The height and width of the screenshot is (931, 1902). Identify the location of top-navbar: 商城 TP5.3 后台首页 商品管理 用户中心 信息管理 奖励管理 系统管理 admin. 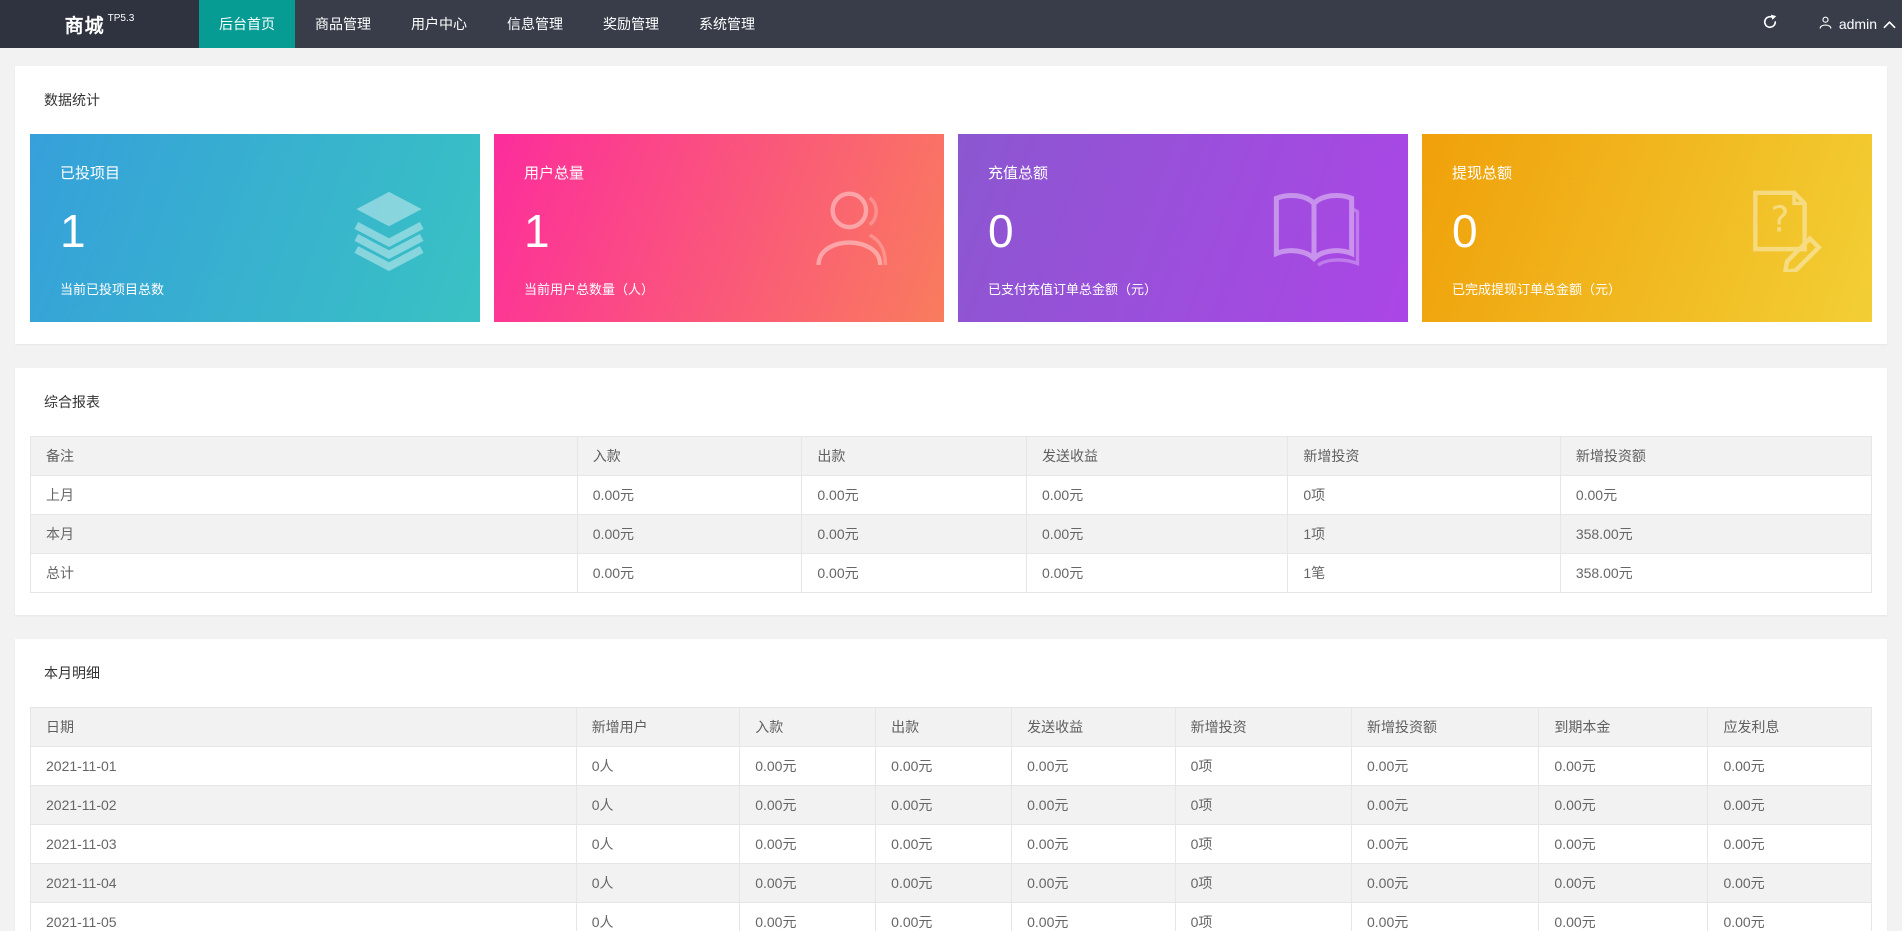
(951, 24).